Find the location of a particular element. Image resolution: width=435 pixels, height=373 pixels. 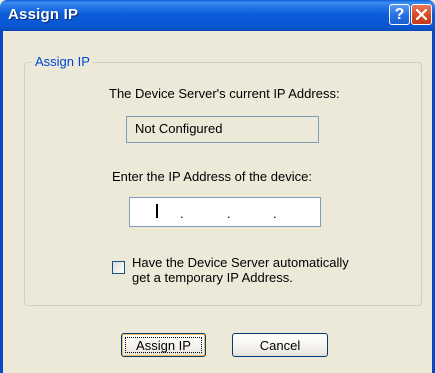

focus-outline is located at coordinates (163, 345).